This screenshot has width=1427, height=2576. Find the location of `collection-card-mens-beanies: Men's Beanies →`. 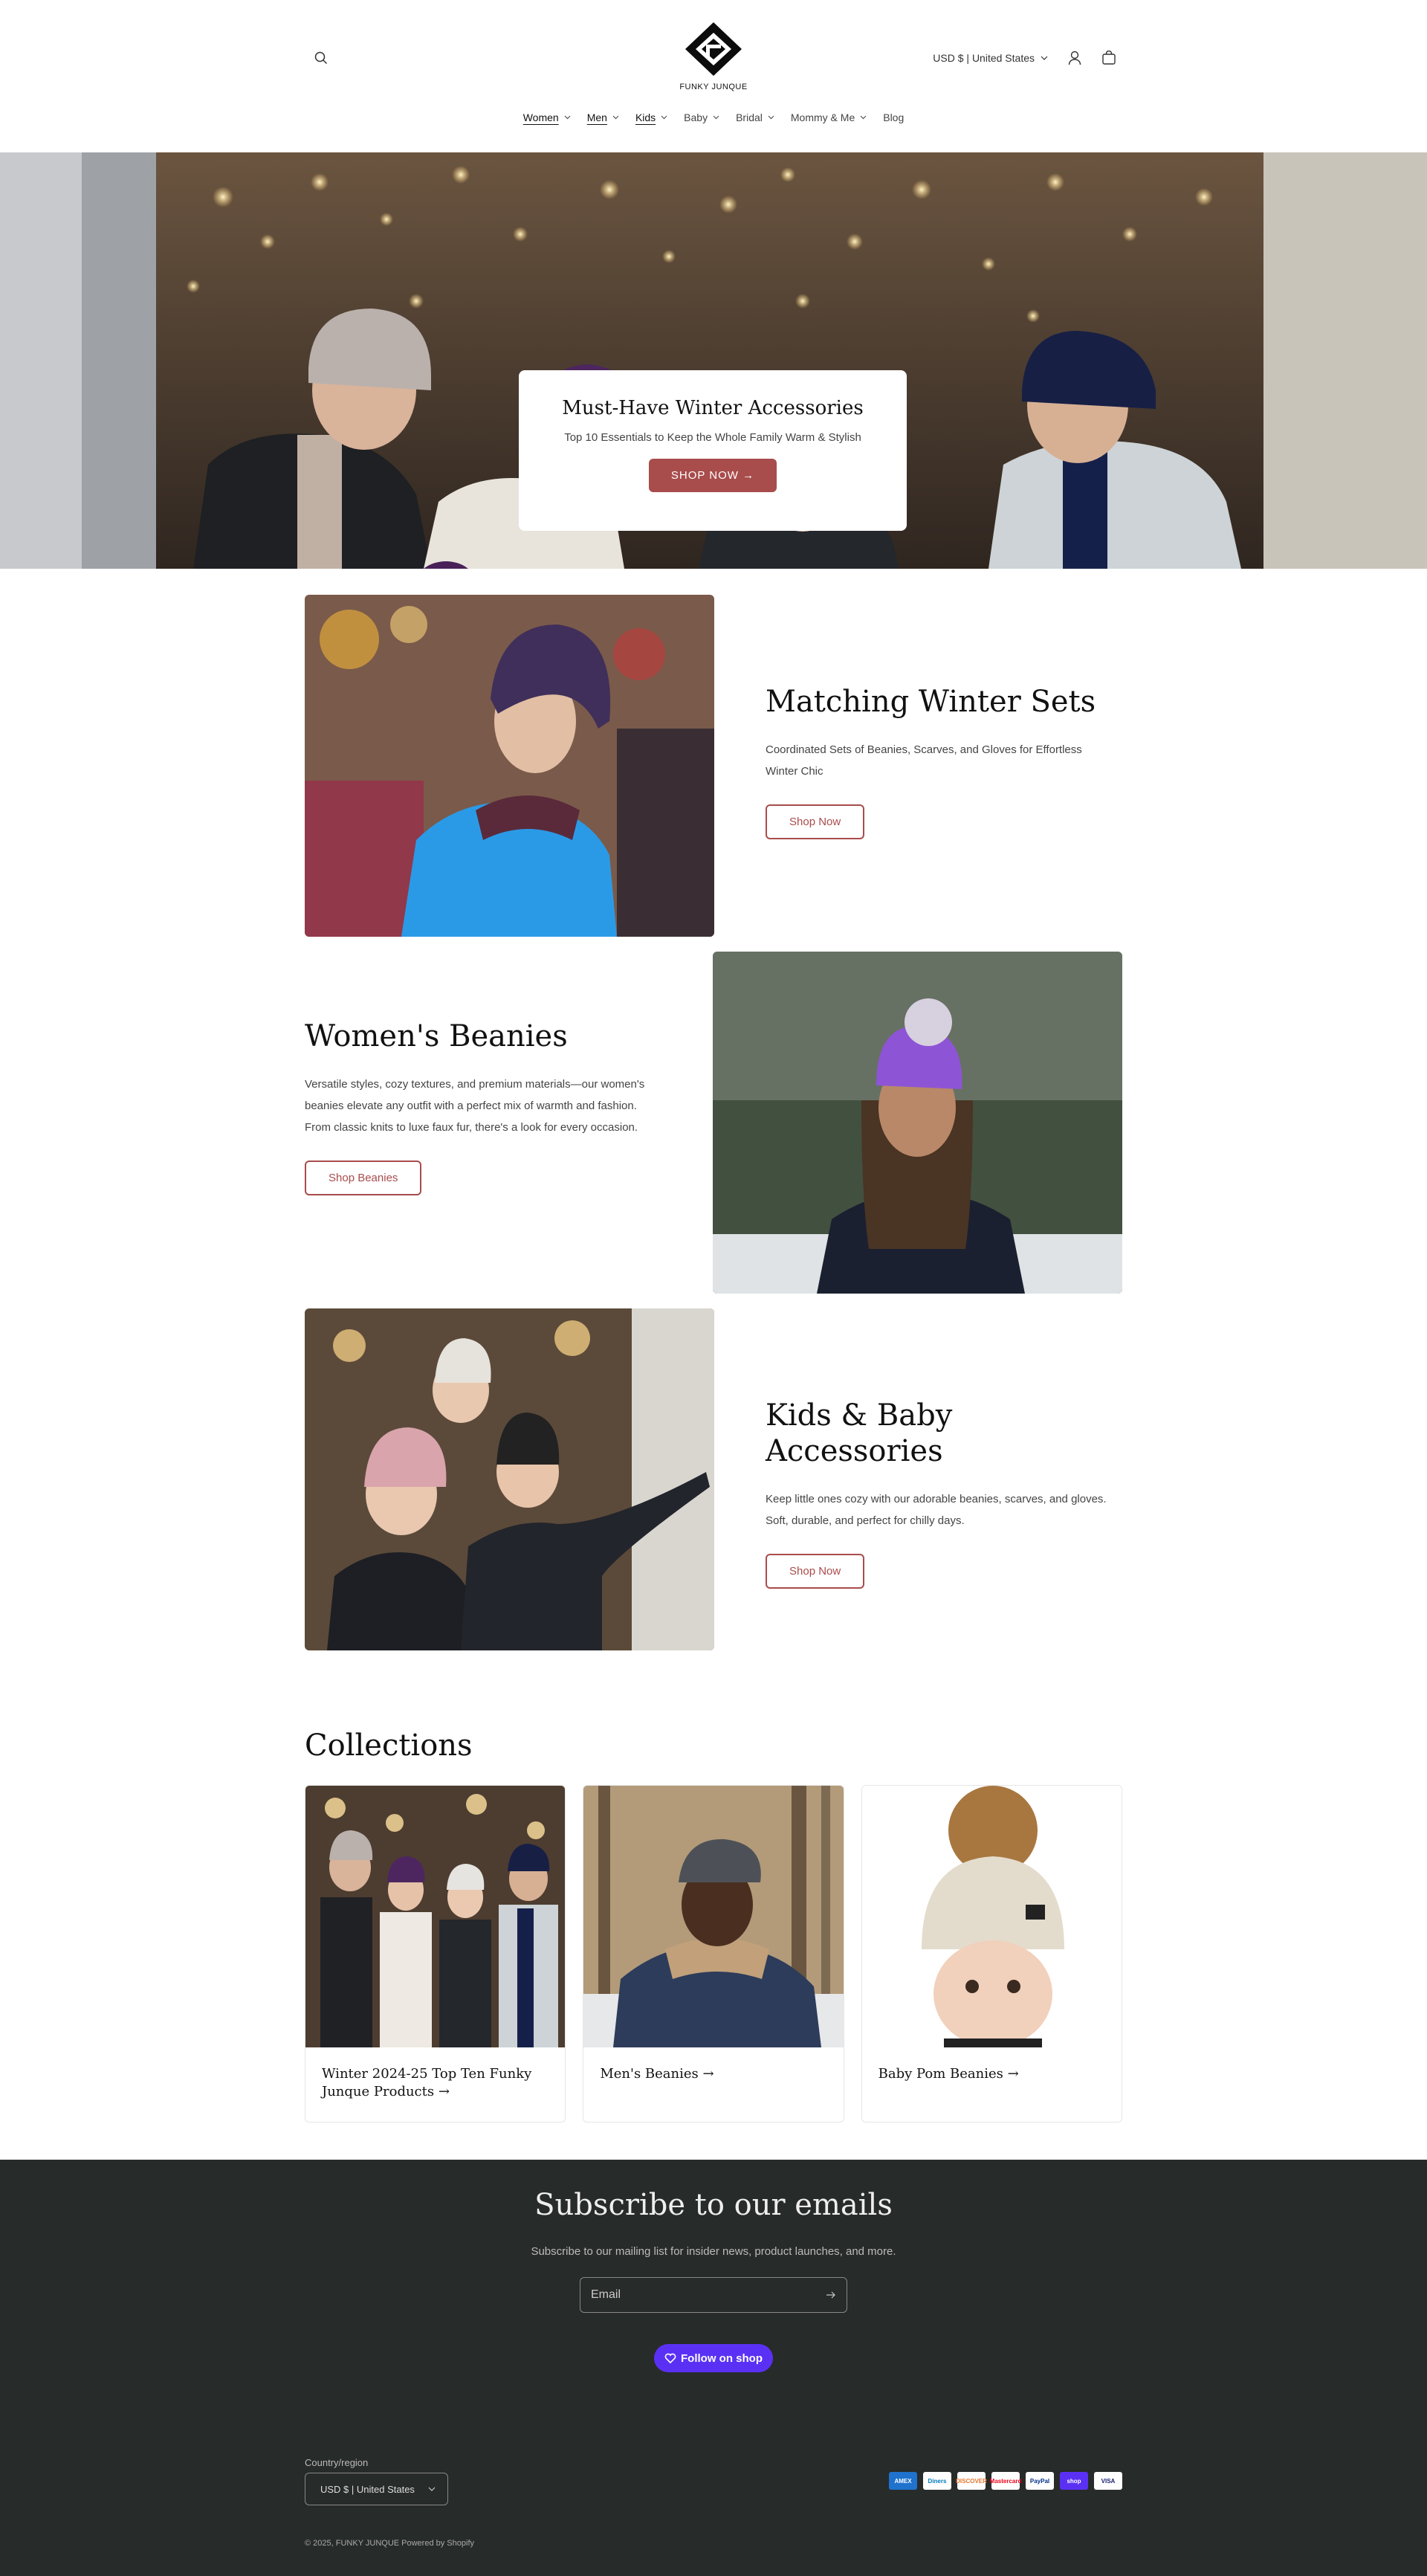

collection-card-mens-beanies: Men's Beanies → is located at coordinates (713, 1954).